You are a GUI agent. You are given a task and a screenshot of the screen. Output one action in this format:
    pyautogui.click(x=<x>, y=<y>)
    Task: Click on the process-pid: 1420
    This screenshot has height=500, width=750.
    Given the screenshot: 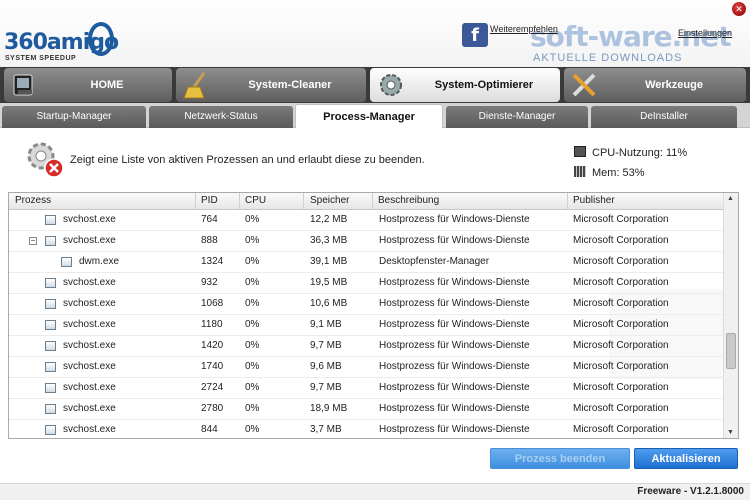 What is the action you would take?
    pyautogui.click(x=212, y=345)
    